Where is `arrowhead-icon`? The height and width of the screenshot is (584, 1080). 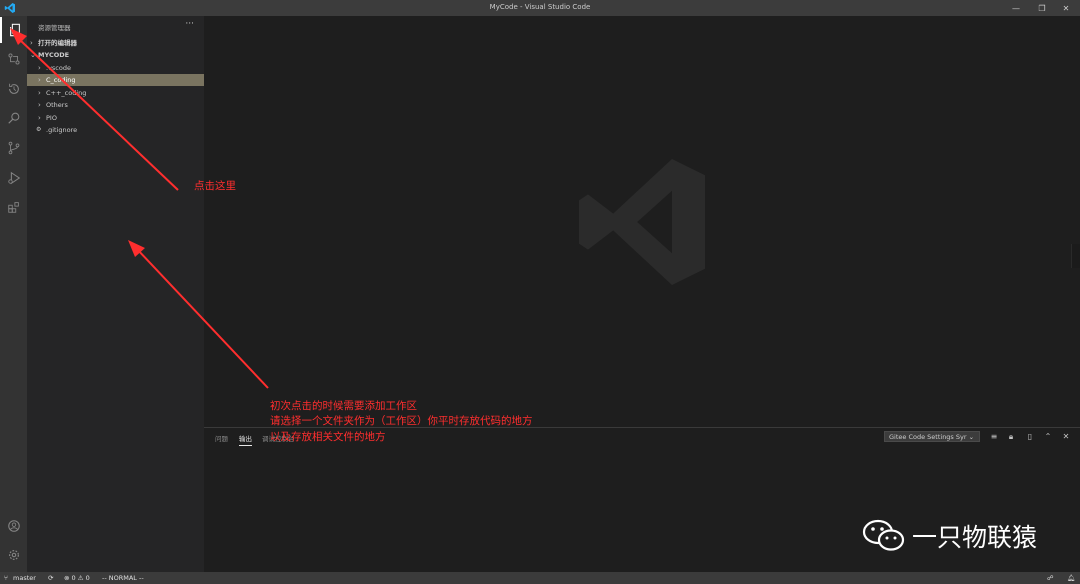 arrowhead-icon is located at coordinates (18, 36).